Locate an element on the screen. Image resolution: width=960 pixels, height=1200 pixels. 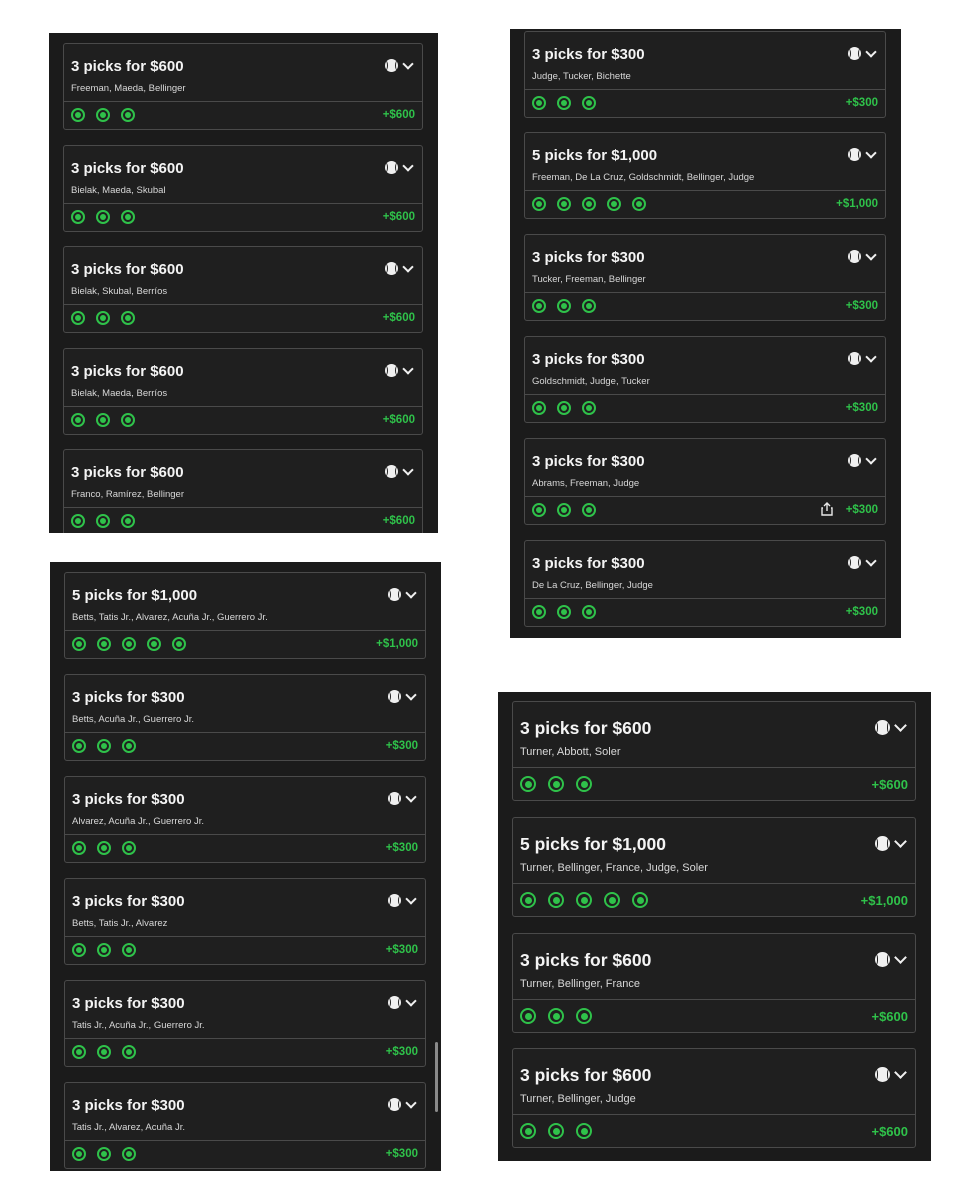
entry-header: 3 picks for $300 Judge, Tucker, Bichette is located at coordinates (705, 61).